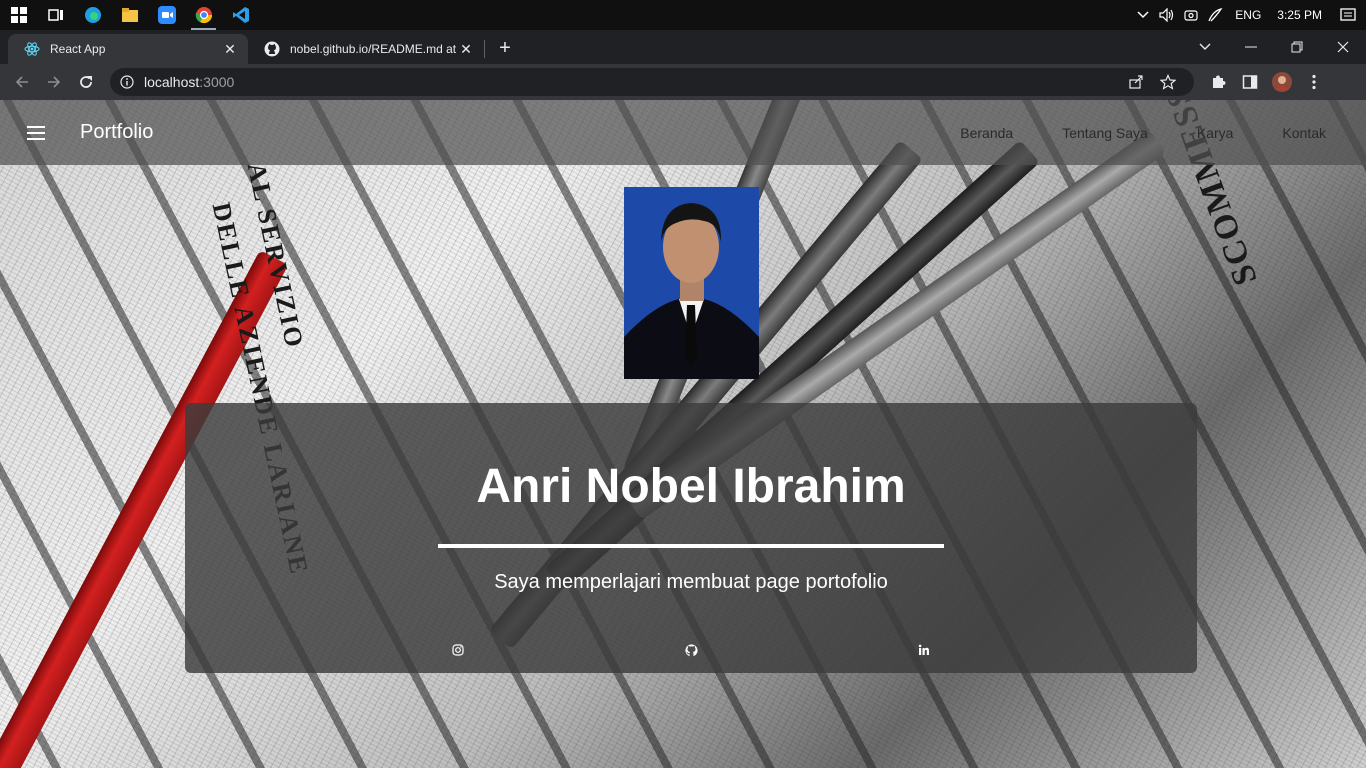 The image size is (1366, 768). I want to click on arrow-left-icon, so click(21, 82).